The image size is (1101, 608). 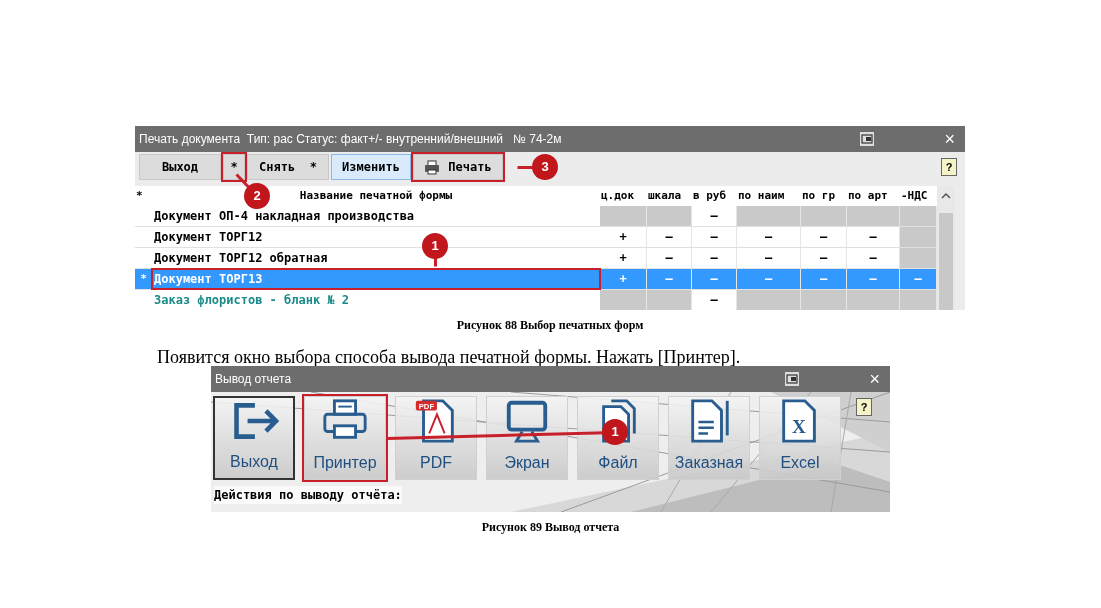 I want to click on output-button: Выход, so click(x=254, y=438).